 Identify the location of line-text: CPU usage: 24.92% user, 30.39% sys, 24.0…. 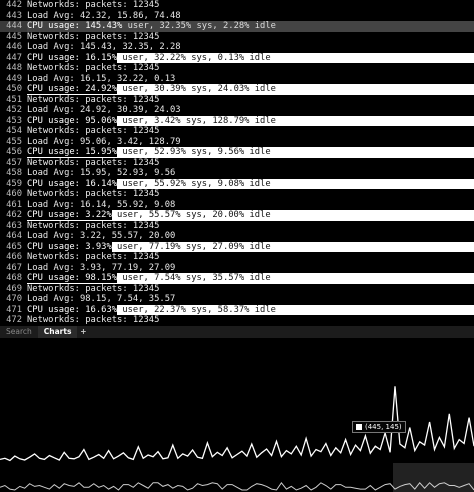
(250, 89).